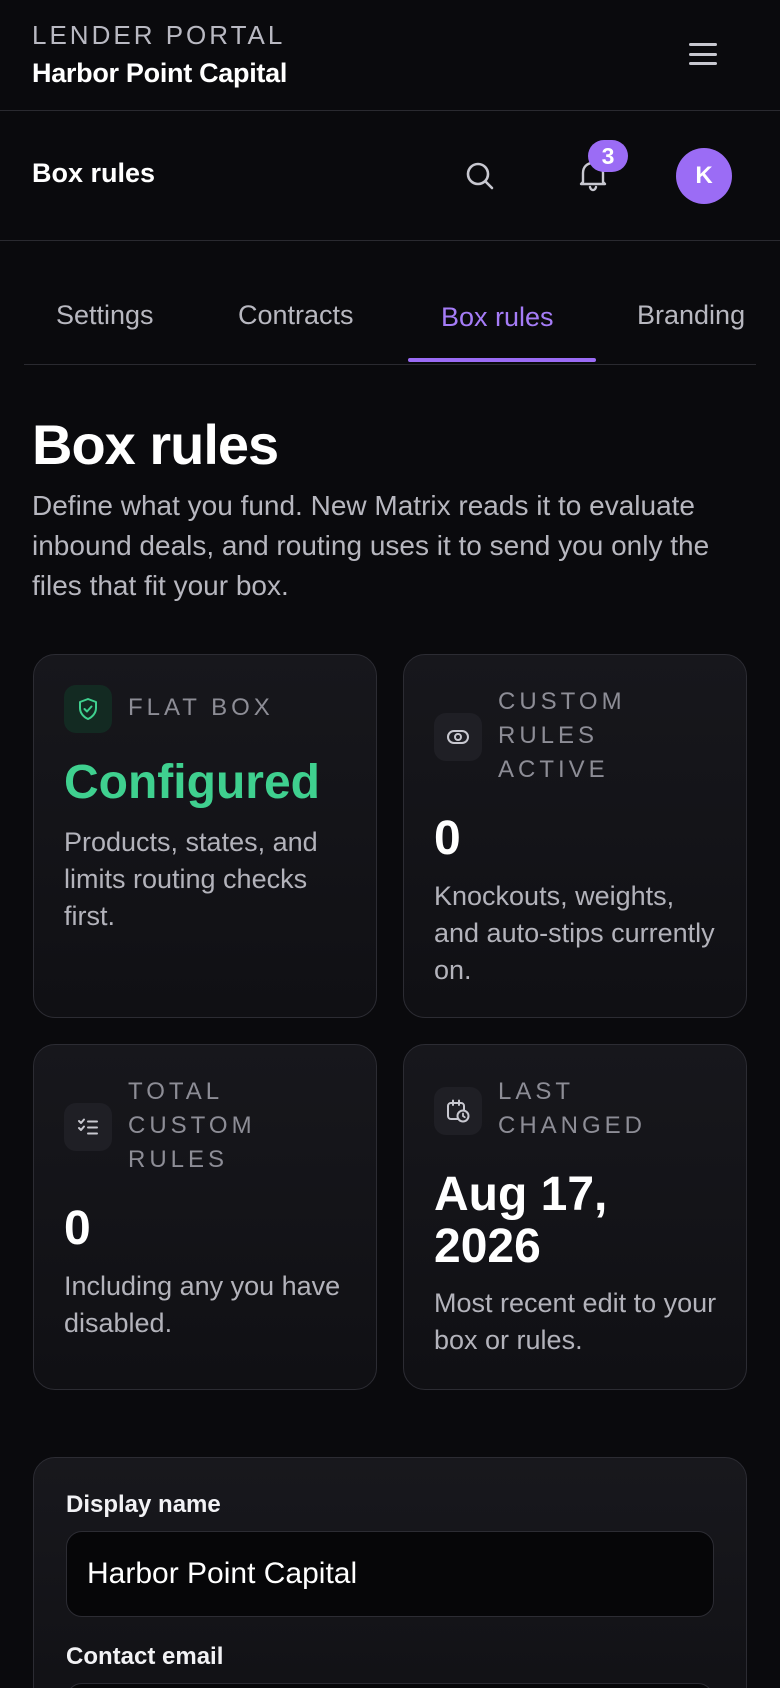 The width and height of the screenshot is (780, 1688). What do you see at coordinates (390, 313) in the screenshot?
I see `tab-bar: Settings Contracts Box rules Branding` at bounding box center [390, 313].